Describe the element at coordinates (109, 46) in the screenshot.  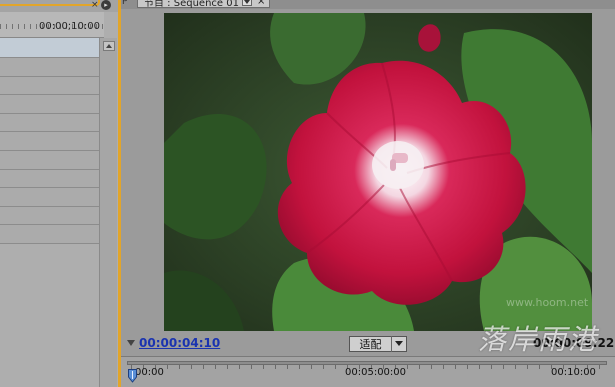
I see `scroll-up-icon` at that location.